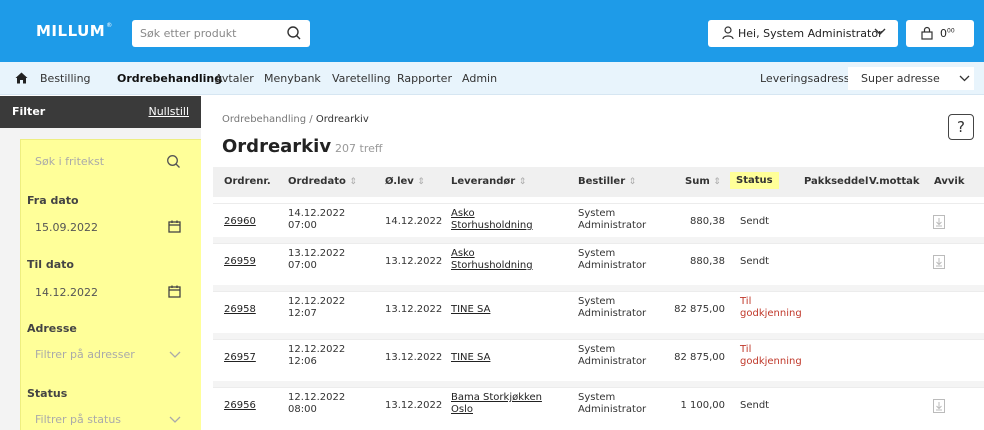  I want to click on order-time: 08:00, so click(302, 409).